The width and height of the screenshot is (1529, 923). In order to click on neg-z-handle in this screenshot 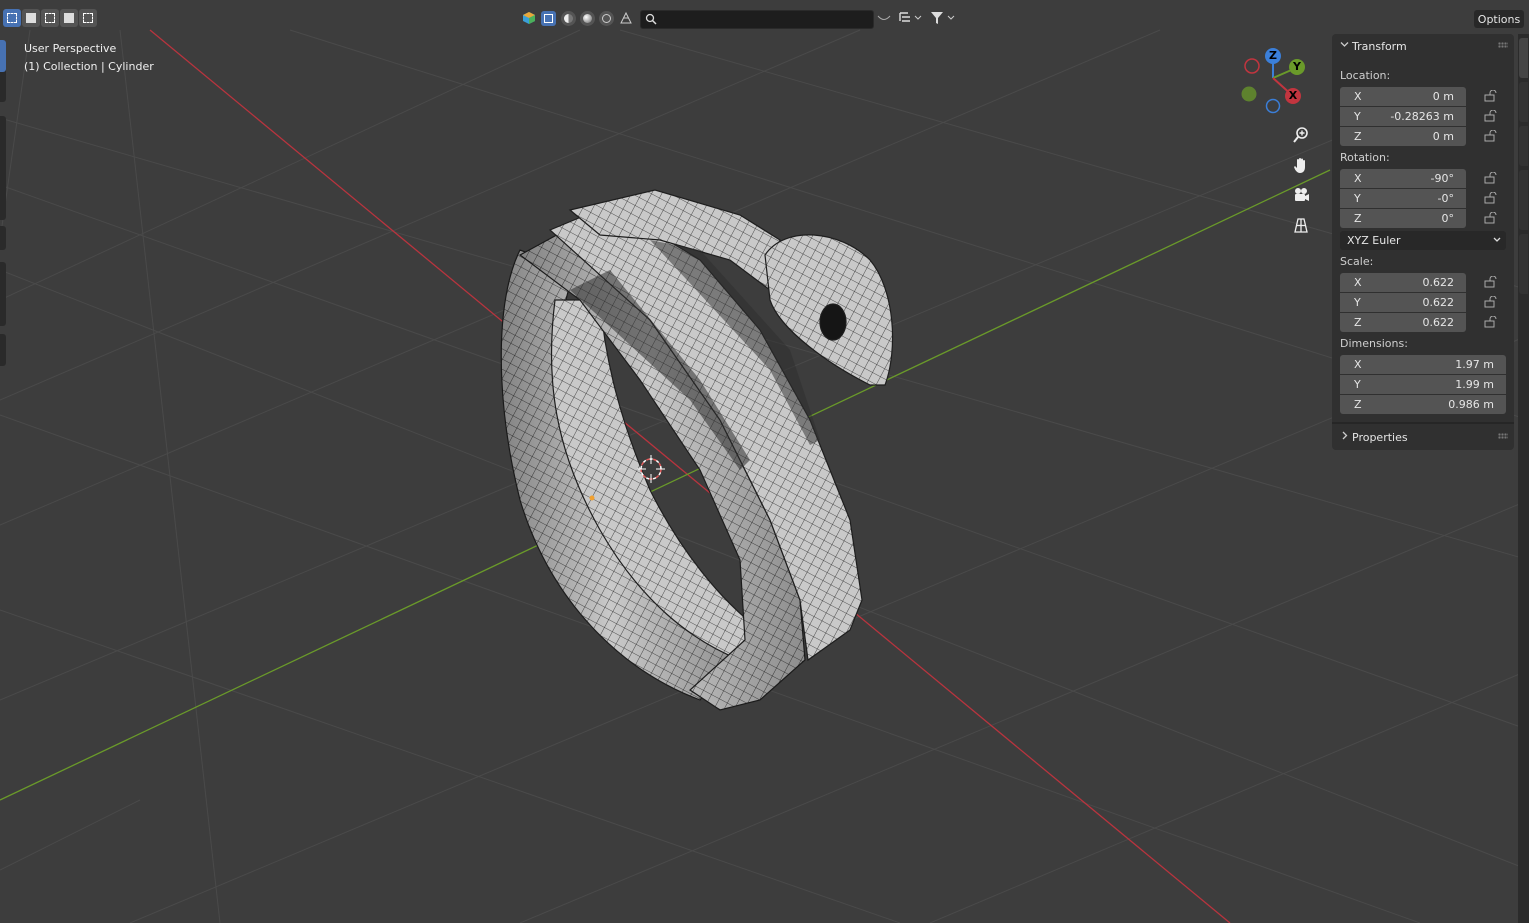, I will do `click(1273, 106)`.